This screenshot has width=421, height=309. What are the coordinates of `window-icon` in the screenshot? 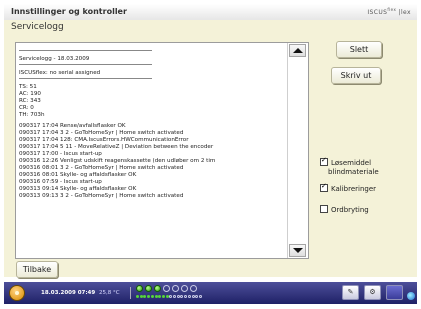 It's located at (394, 292).